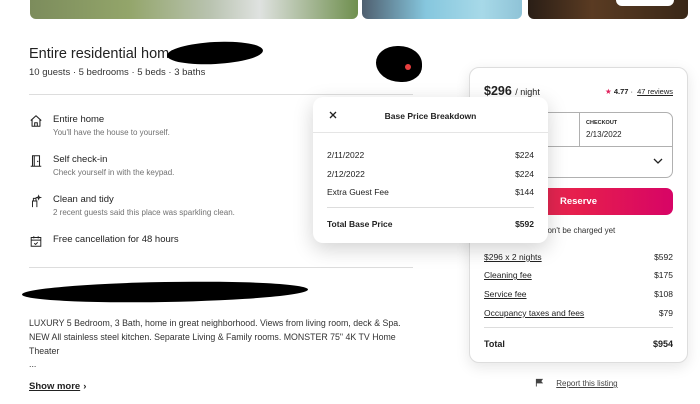  Describe the element at coordinates (524, 192) in the screenshot. I see `breakdown-amount: $144` at that location.